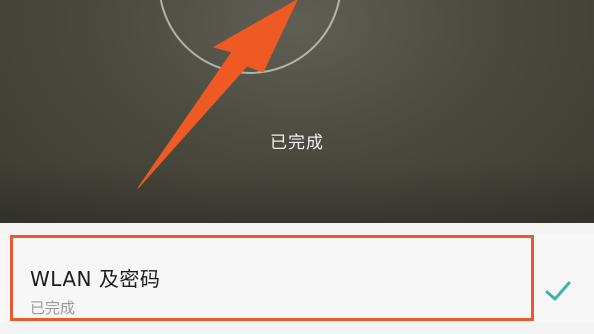 This screenshot has height=334, width=594. I want to click on hero-status-text: 已完成, so click(297, 143).